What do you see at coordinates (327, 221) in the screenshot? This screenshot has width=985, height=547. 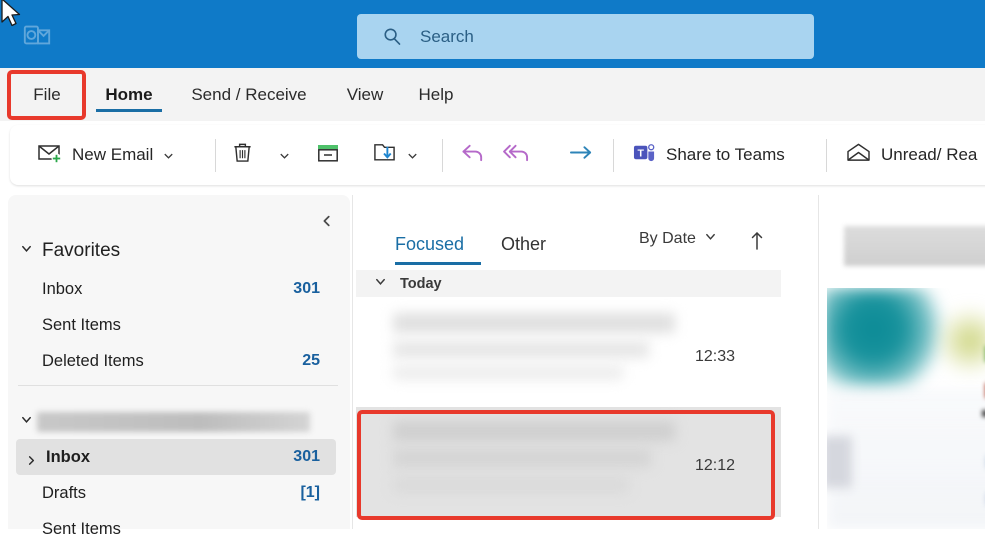 I see `chevron-left-icon` at bounding box center [327, 221].